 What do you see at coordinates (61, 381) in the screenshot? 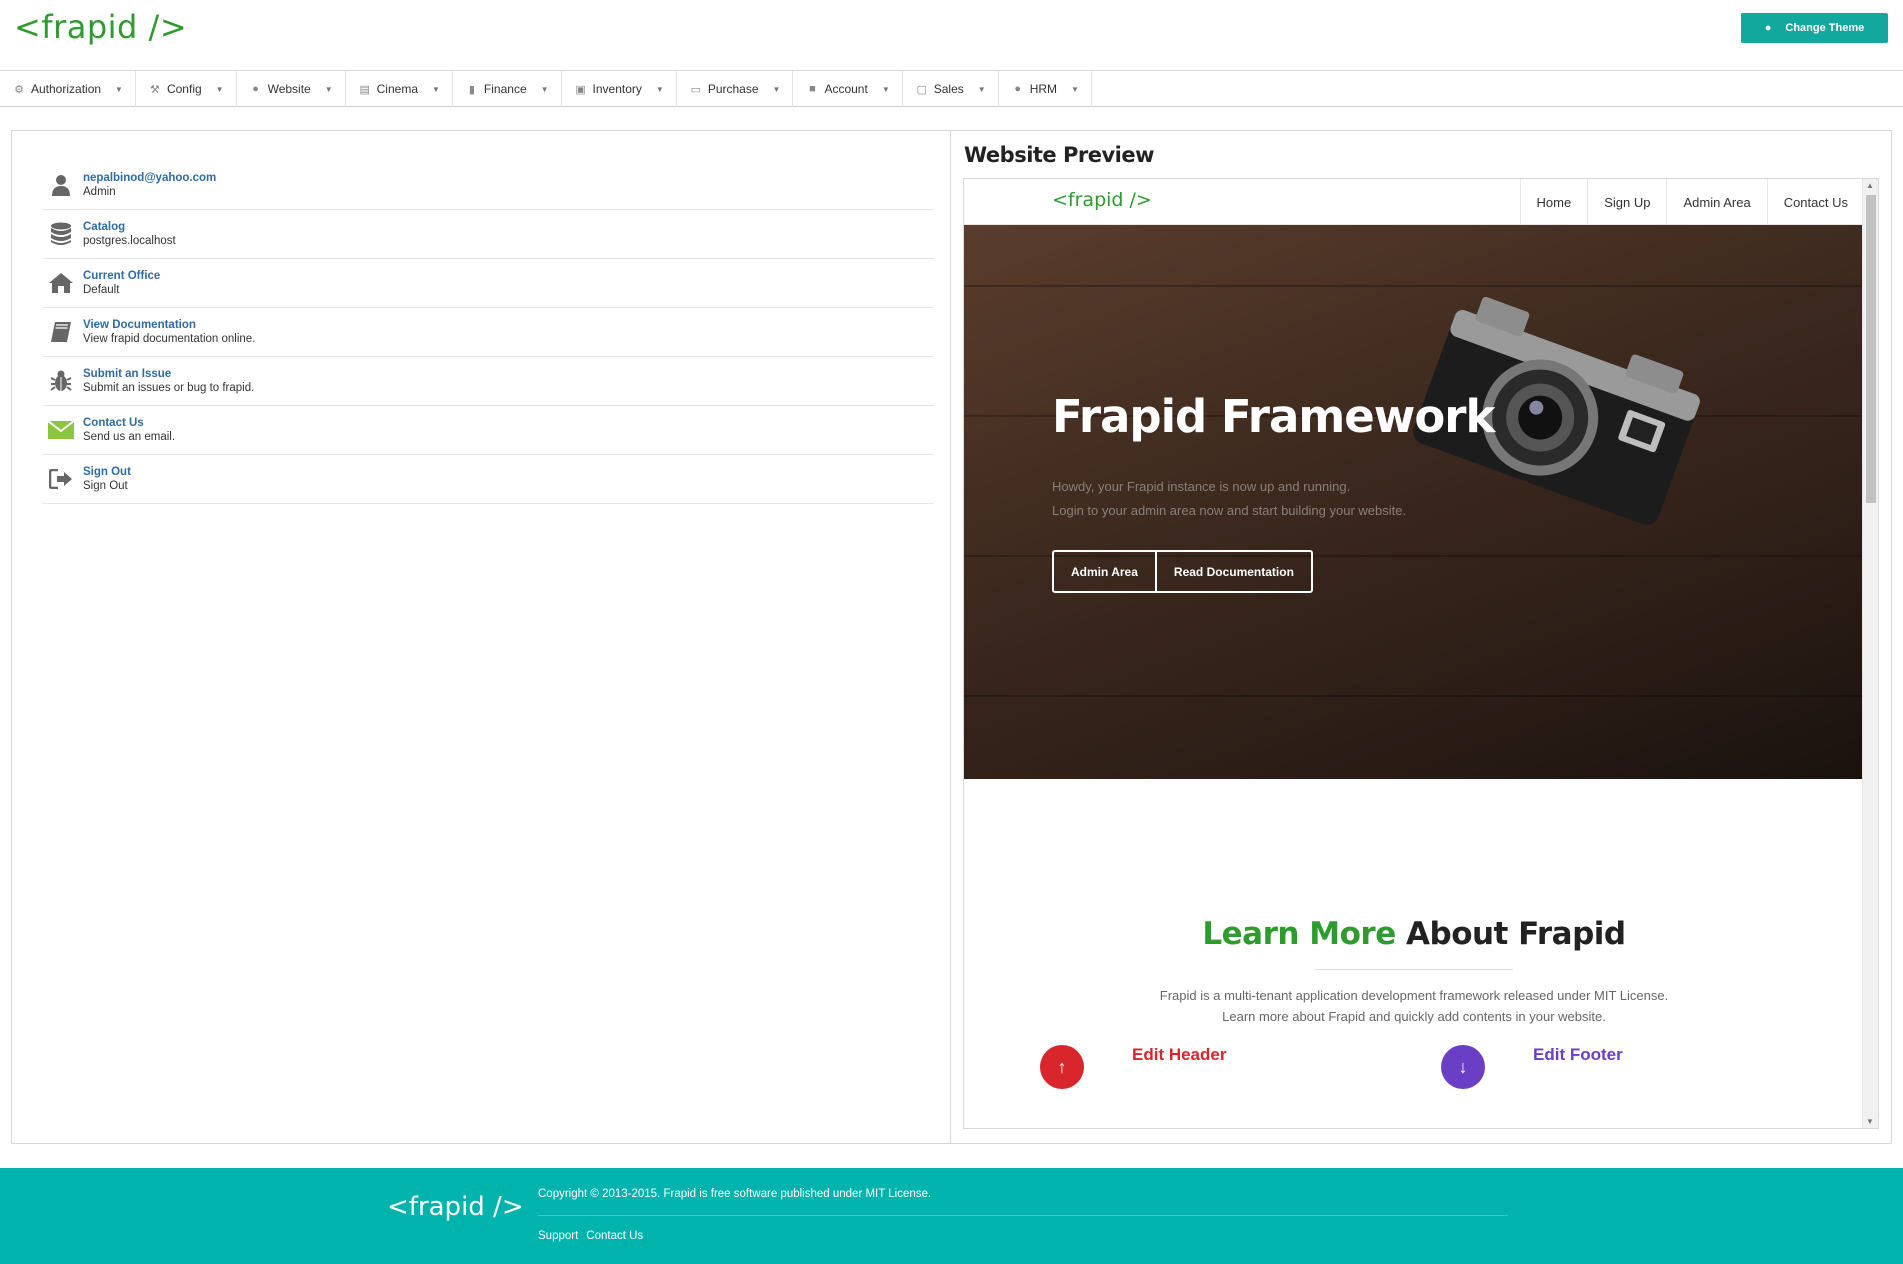
I see `bug-icon` at bounding box center [61, 381].